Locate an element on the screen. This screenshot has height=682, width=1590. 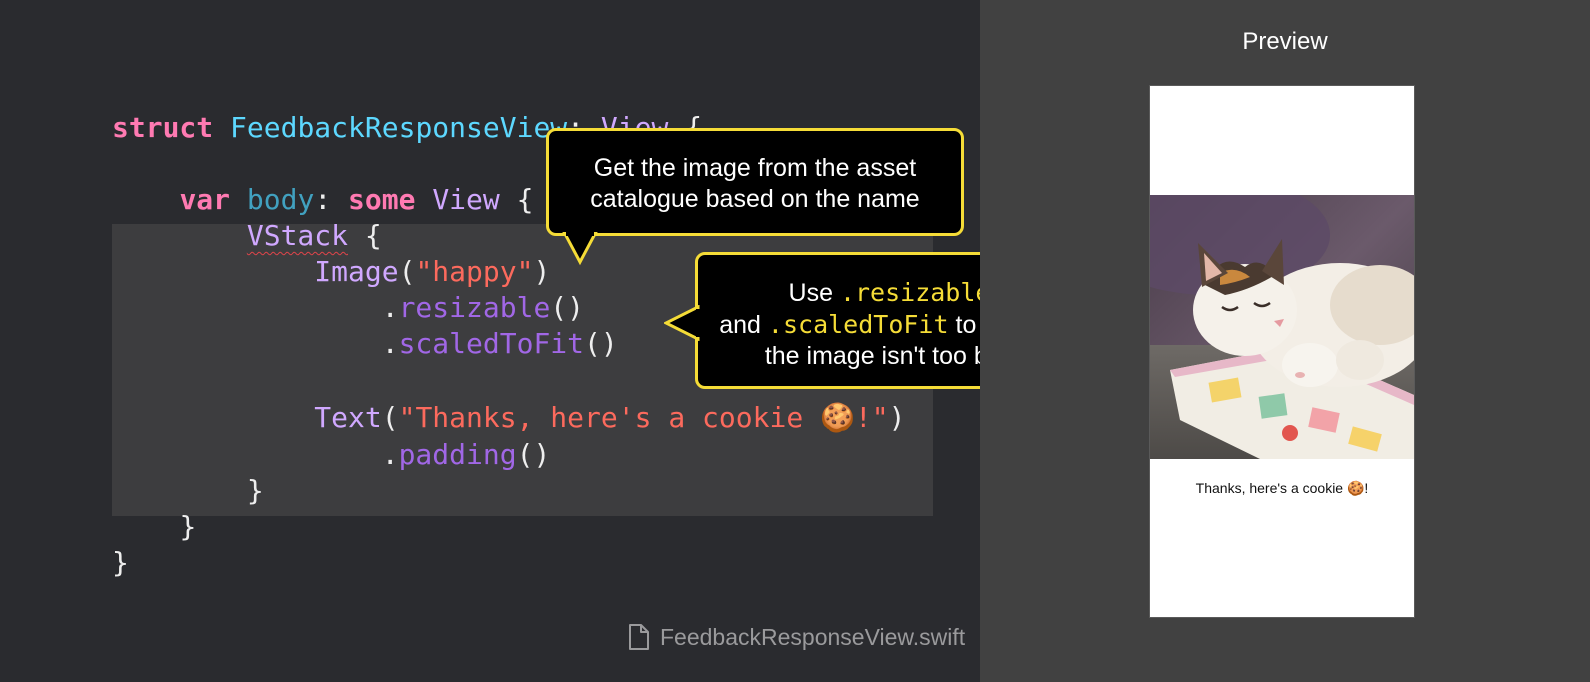
keyword-var: var is located at coordinates (205, 199).